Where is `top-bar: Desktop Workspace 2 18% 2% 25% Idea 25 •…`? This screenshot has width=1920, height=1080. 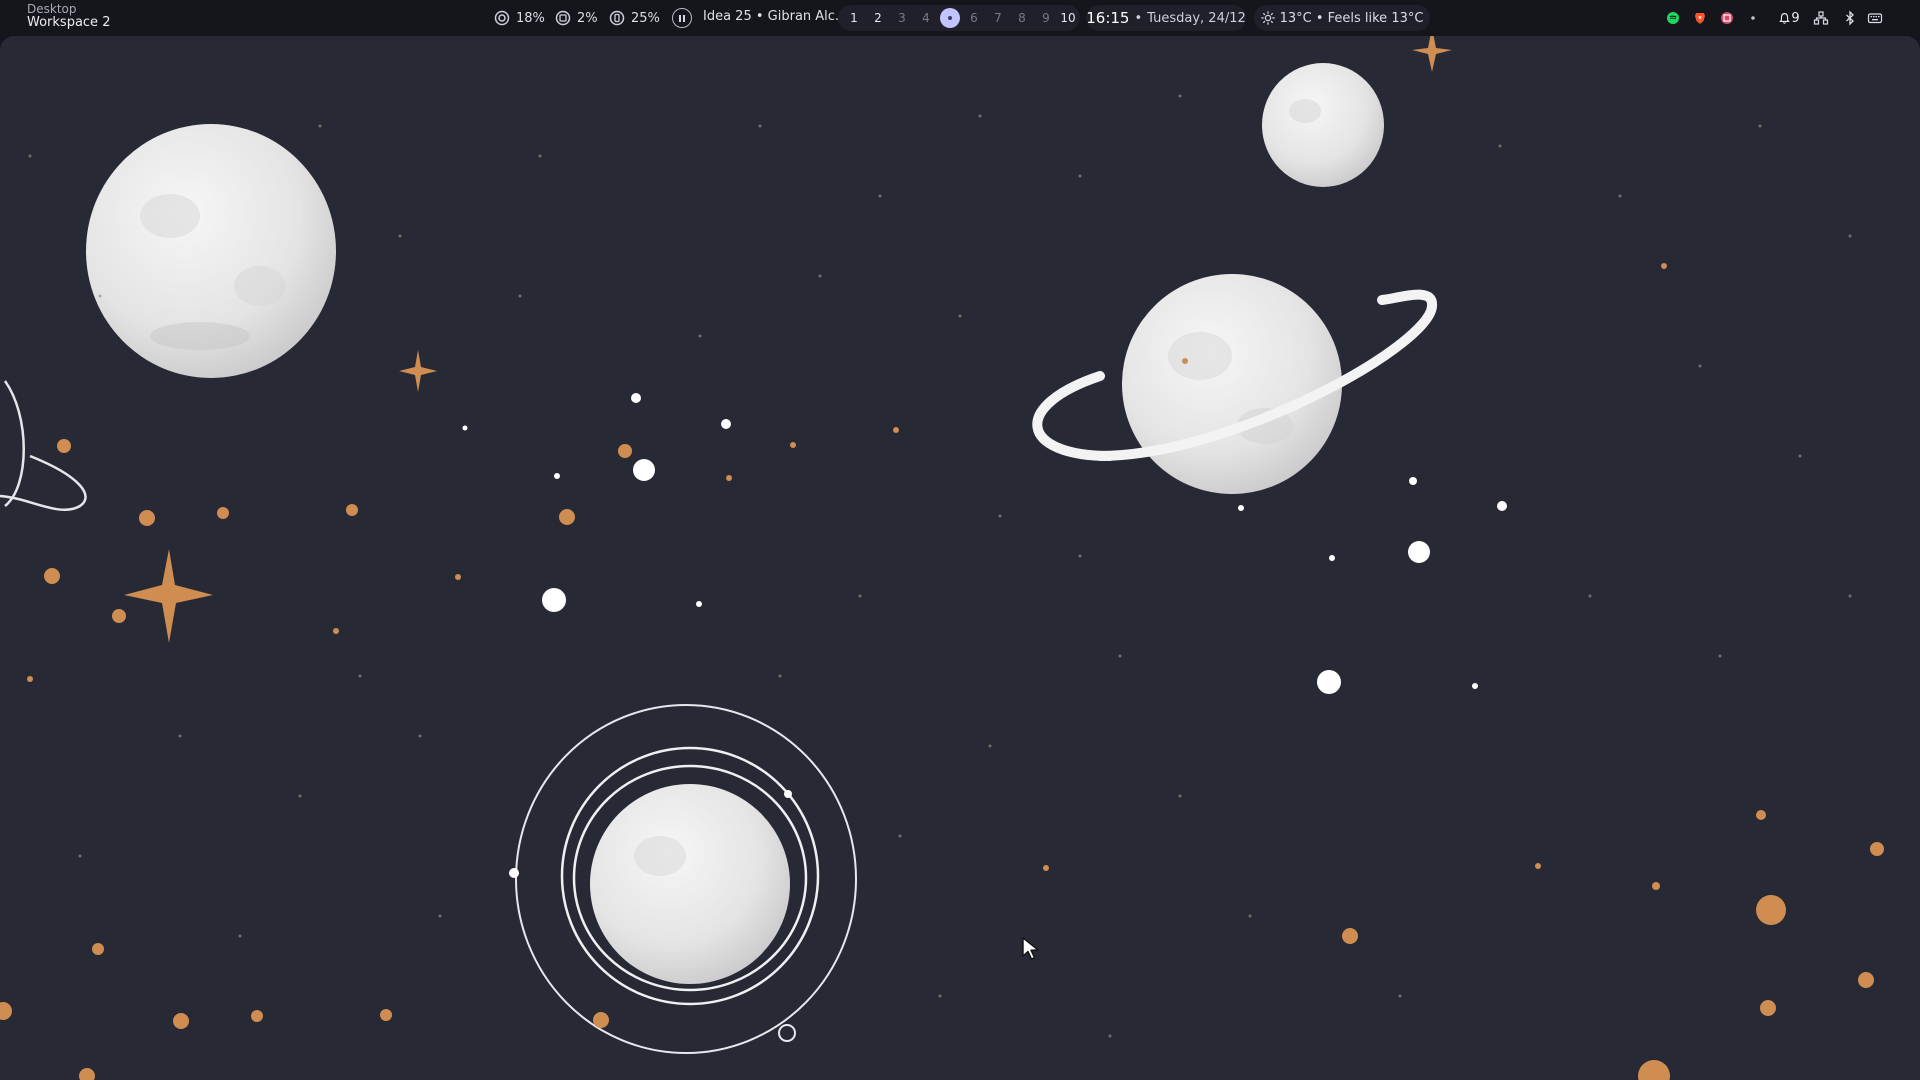
top-bar: Desktop Workspace 2 18% 2% 25% Idea 25 •… is located at coordinates (960, 18).